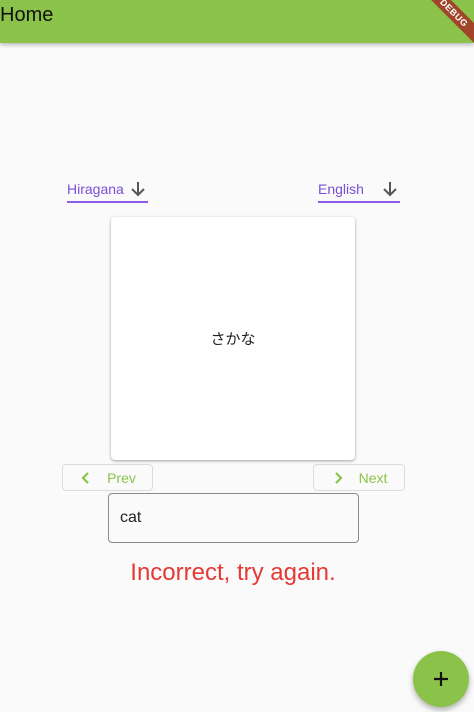 This screenshot has height=712, width=474. I want to click on target-language-dropdown: English, so click(359, 190).